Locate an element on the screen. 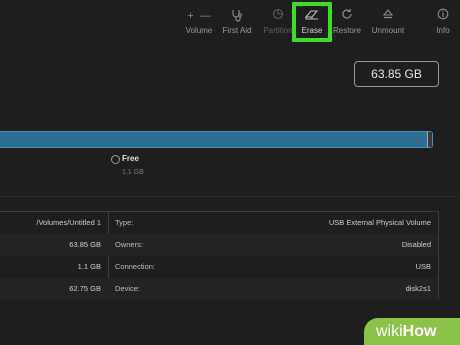 The image size is (460, 345). connection-value: USB is located at coordinates (423, 266).